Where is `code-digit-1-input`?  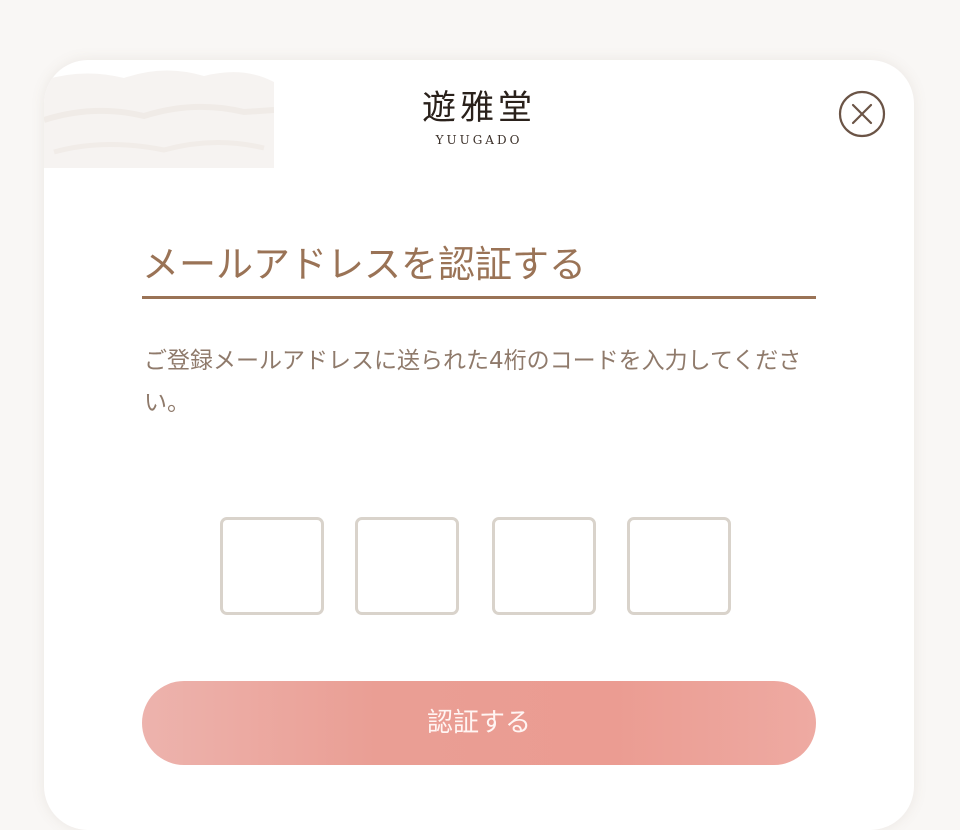 code-digit-1-input is located at coordinates (272, 566).